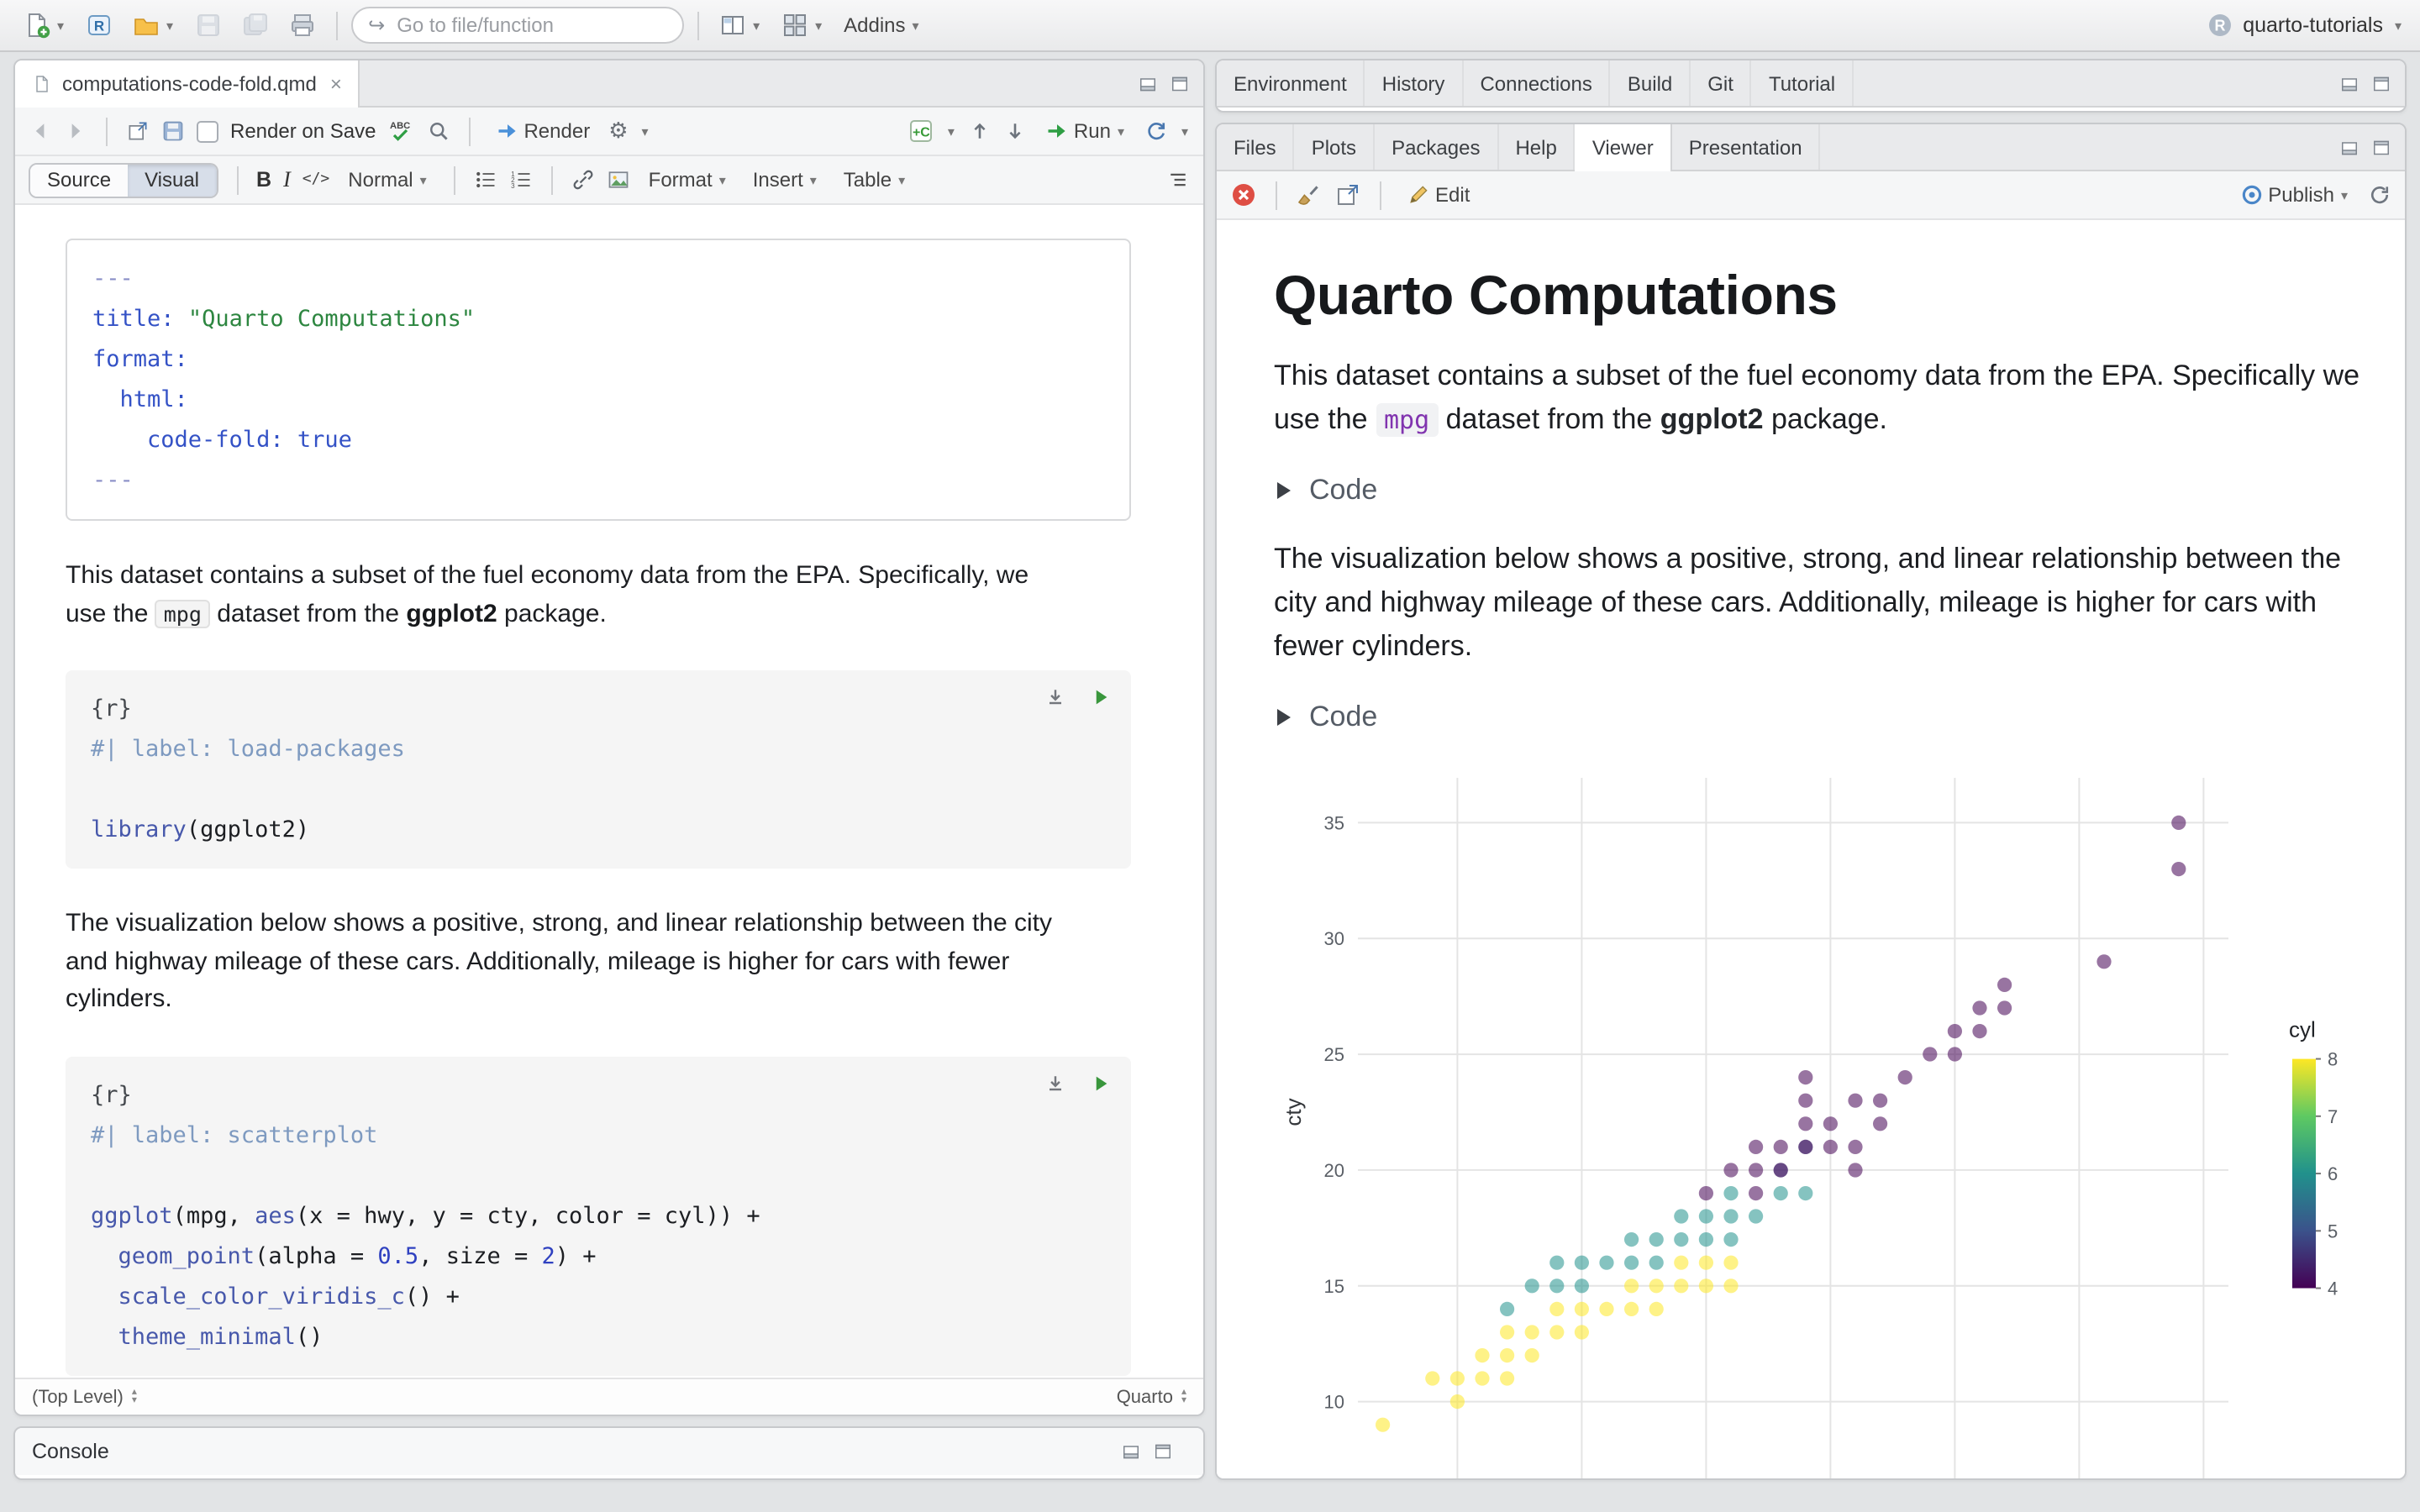  What do you see at coordinates (1256, 147) in the screenshot?
I see `tab-files: Files` at bounding box center [1256, 147].